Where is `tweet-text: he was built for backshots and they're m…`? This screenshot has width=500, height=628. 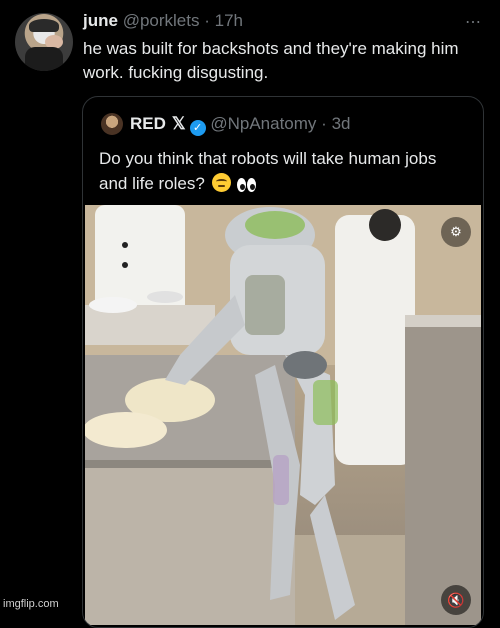 tweet-text: he was built for backshots and they're m… is located at coordinates (271, 60).